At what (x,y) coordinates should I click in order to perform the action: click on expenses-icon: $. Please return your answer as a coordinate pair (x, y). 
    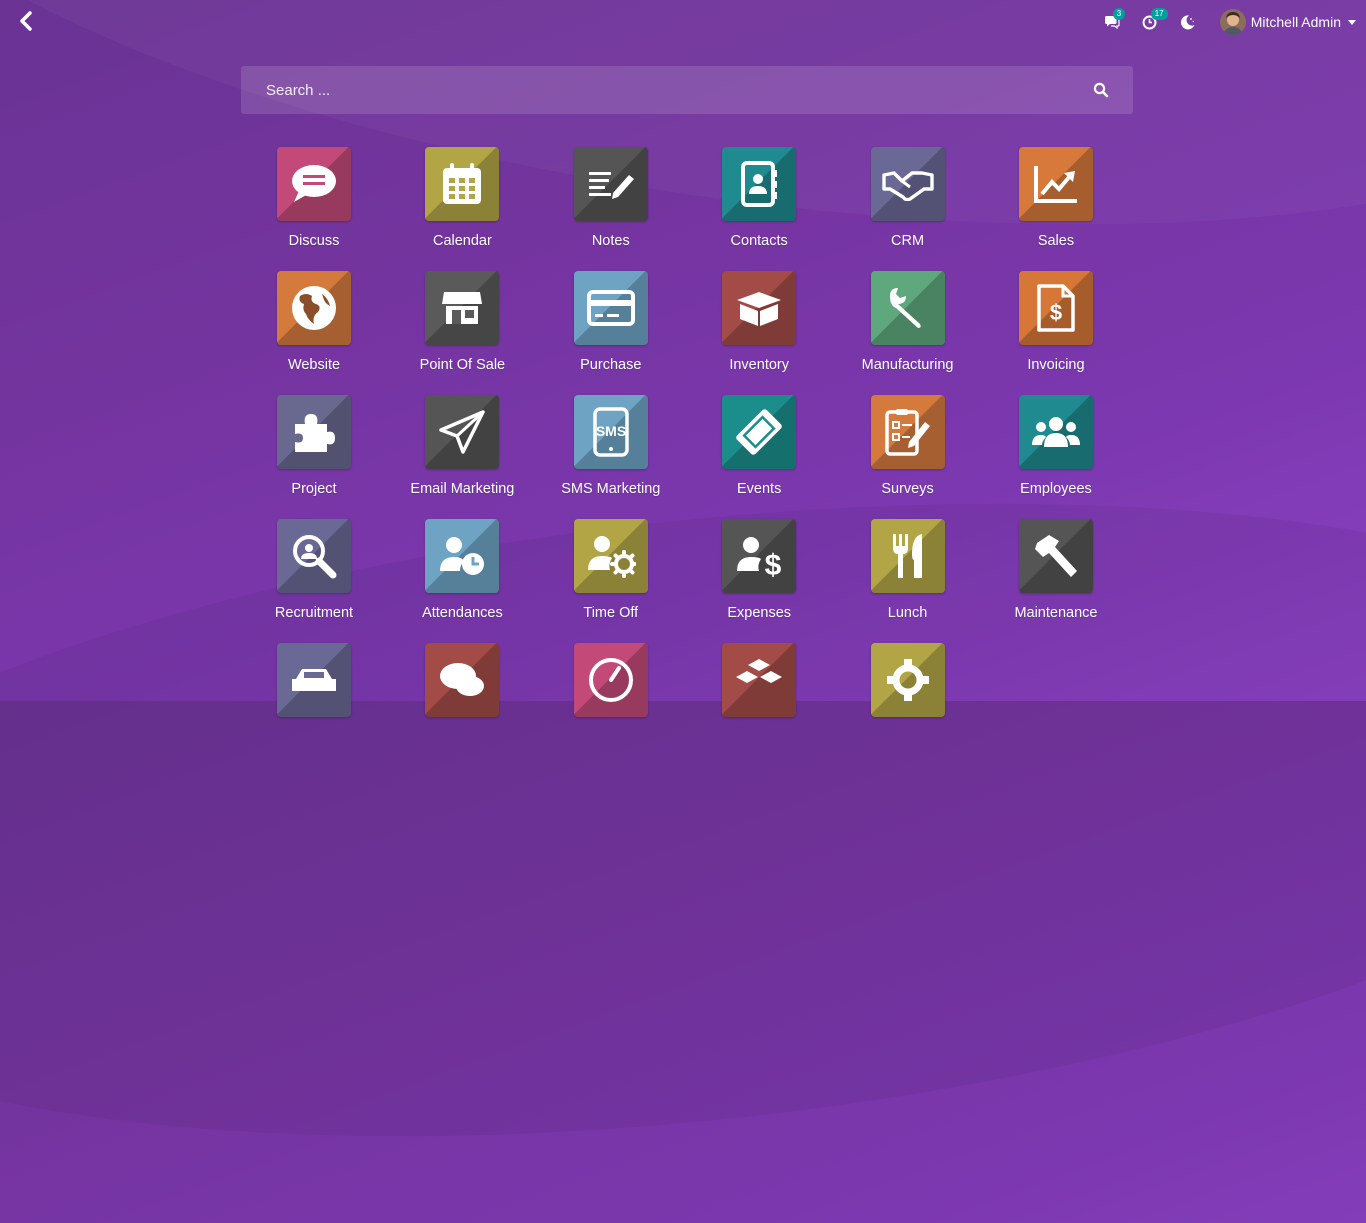
    Looking at the image, I should click on (759, 557).